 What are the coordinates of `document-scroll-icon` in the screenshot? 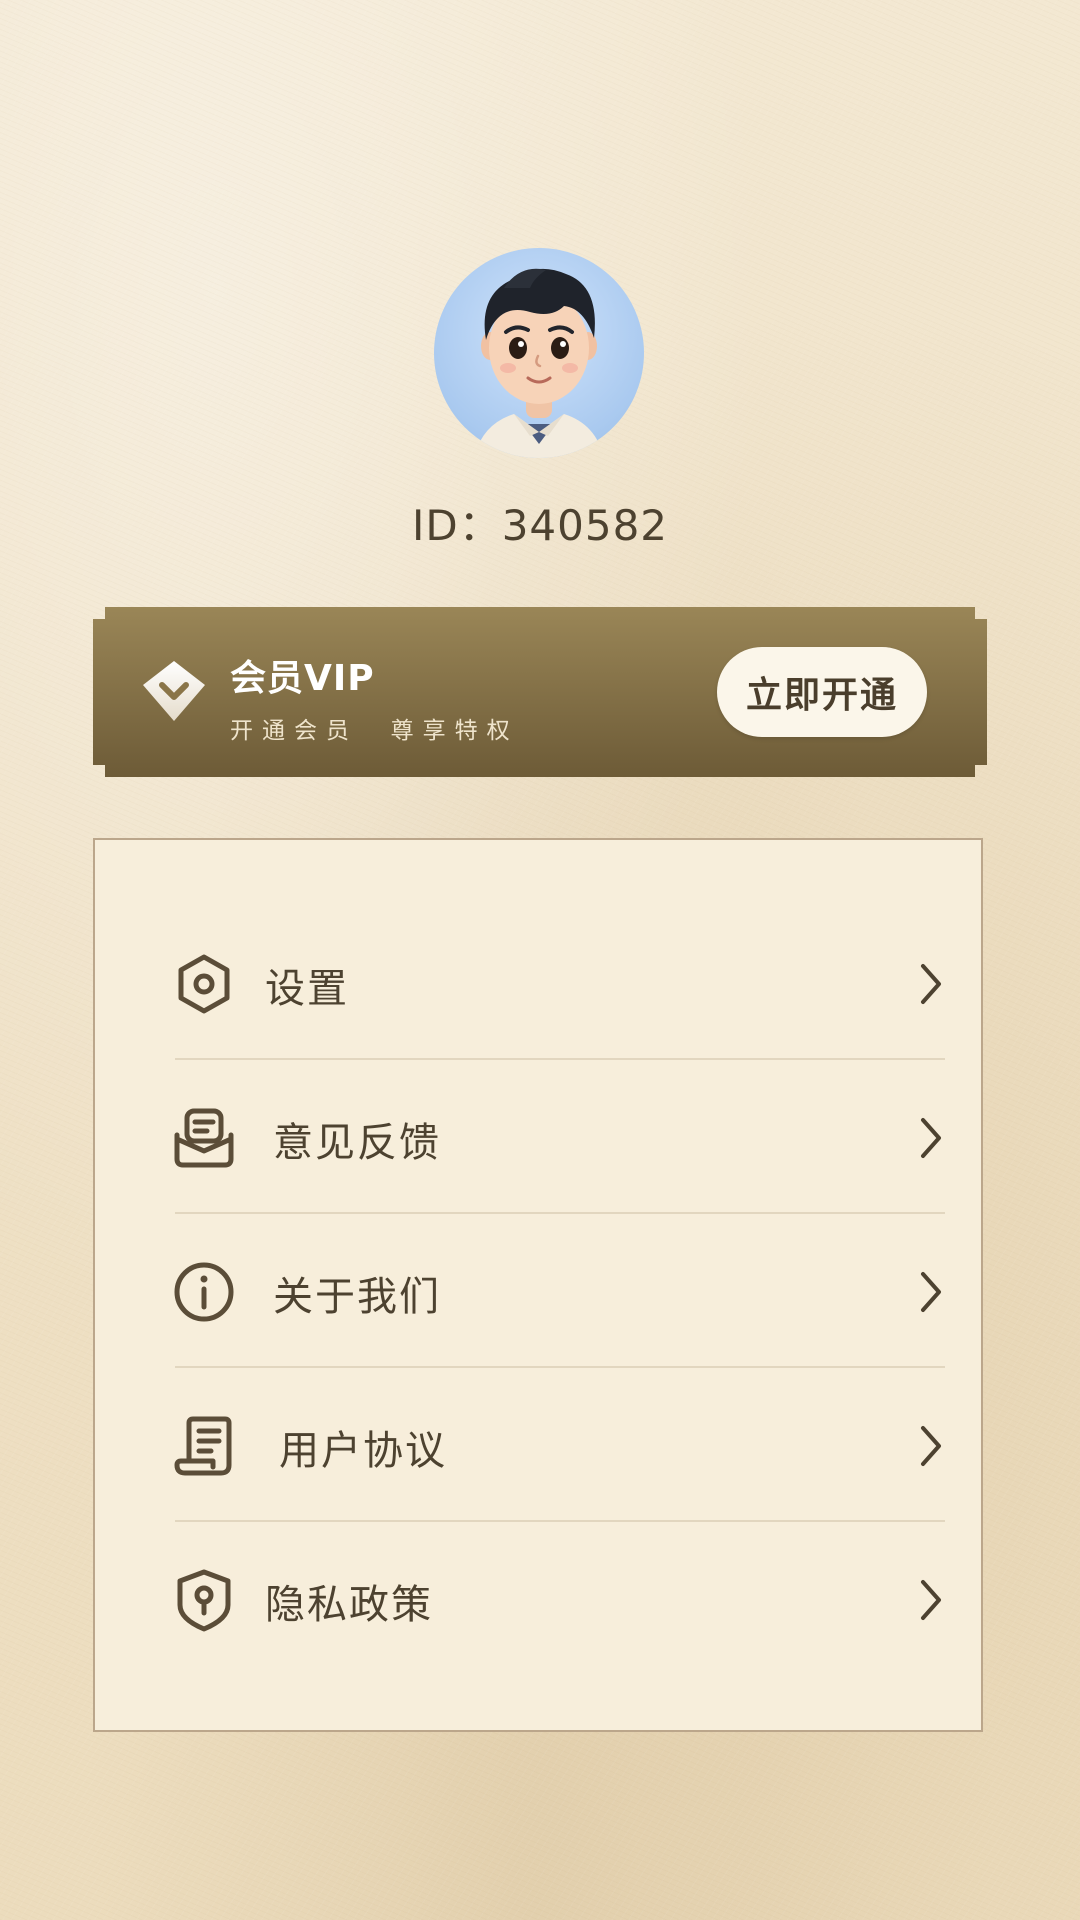 It's located at (203, 1446).